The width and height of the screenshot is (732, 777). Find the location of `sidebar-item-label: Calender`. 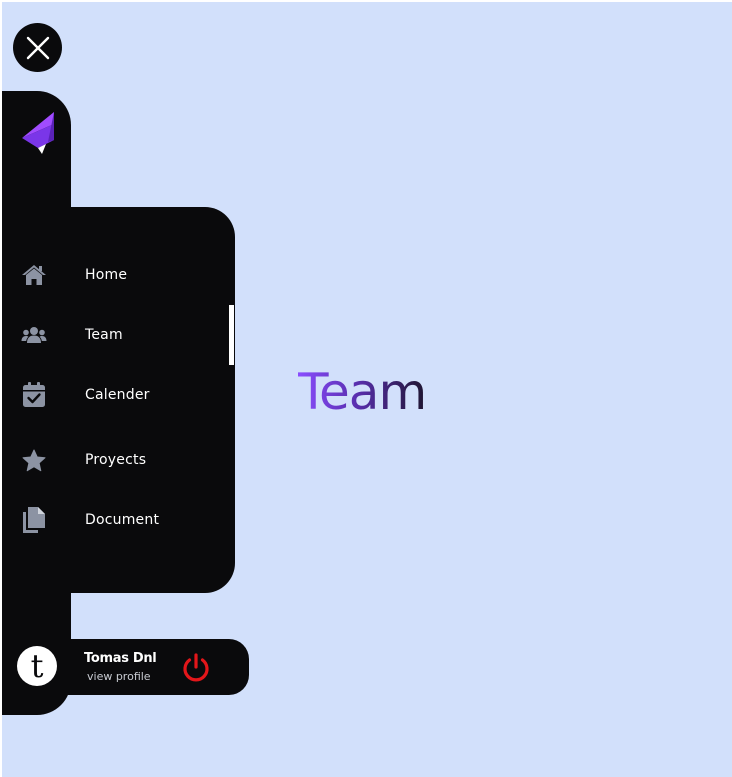

sidebar-item-label: Calender is located at coordinates (117, 395).